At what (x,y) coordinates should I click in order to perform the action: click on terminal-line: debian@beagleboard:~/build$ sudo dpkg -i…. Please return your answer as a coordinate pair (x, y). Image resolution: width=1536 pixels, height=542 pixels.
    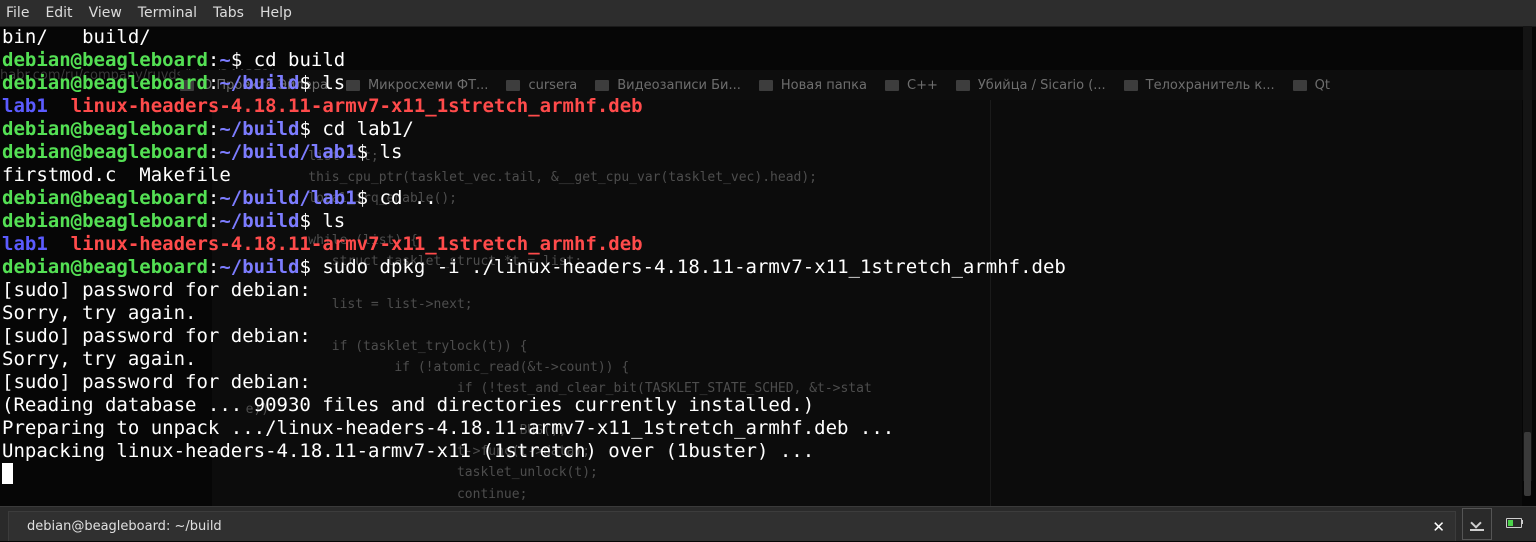
    Looking at the image, I should click on (534, 267).